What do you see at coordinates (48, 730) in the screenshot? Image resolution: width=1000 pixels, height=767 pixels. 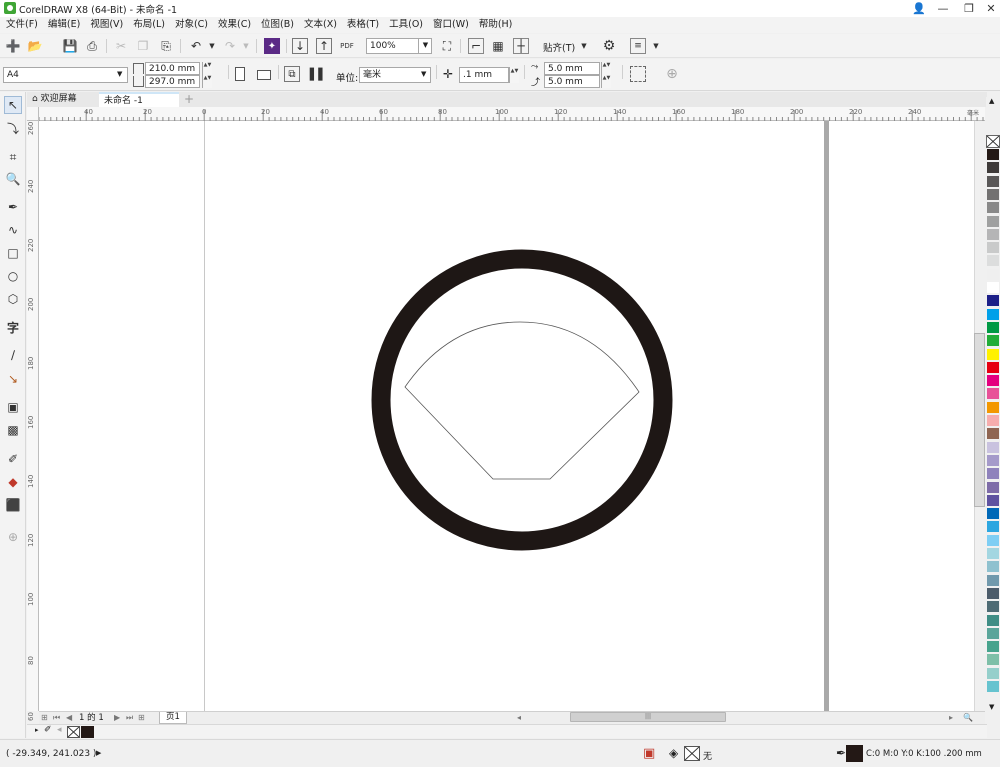 I see `eyedropper-icon: ✐` at bounding box center [48, 730].